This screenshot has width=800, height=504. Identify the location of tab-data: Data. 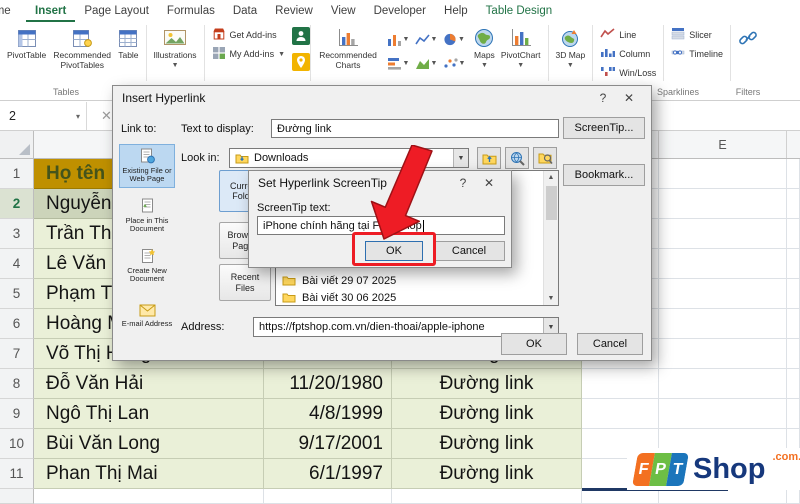
(245, 11).